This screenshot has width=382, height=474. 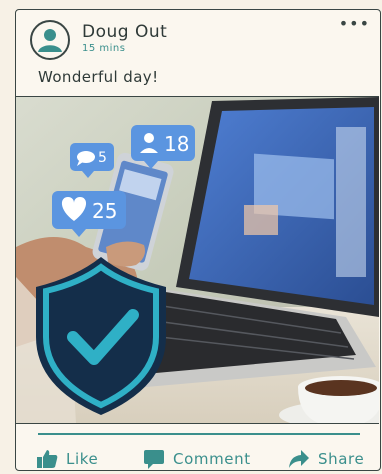 I want to click on likes-count: 25, so click(x=104, y=211).